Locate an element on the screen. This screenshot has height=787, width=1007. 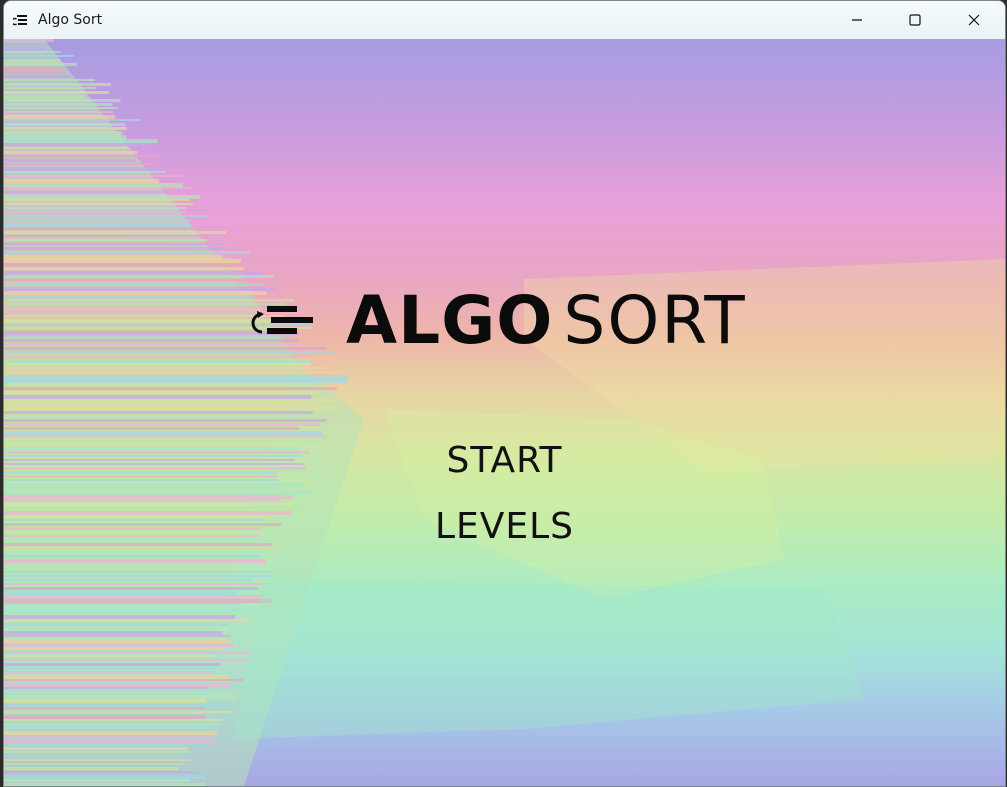
window-title: Algo Sort is located at coordinates (70, 20).